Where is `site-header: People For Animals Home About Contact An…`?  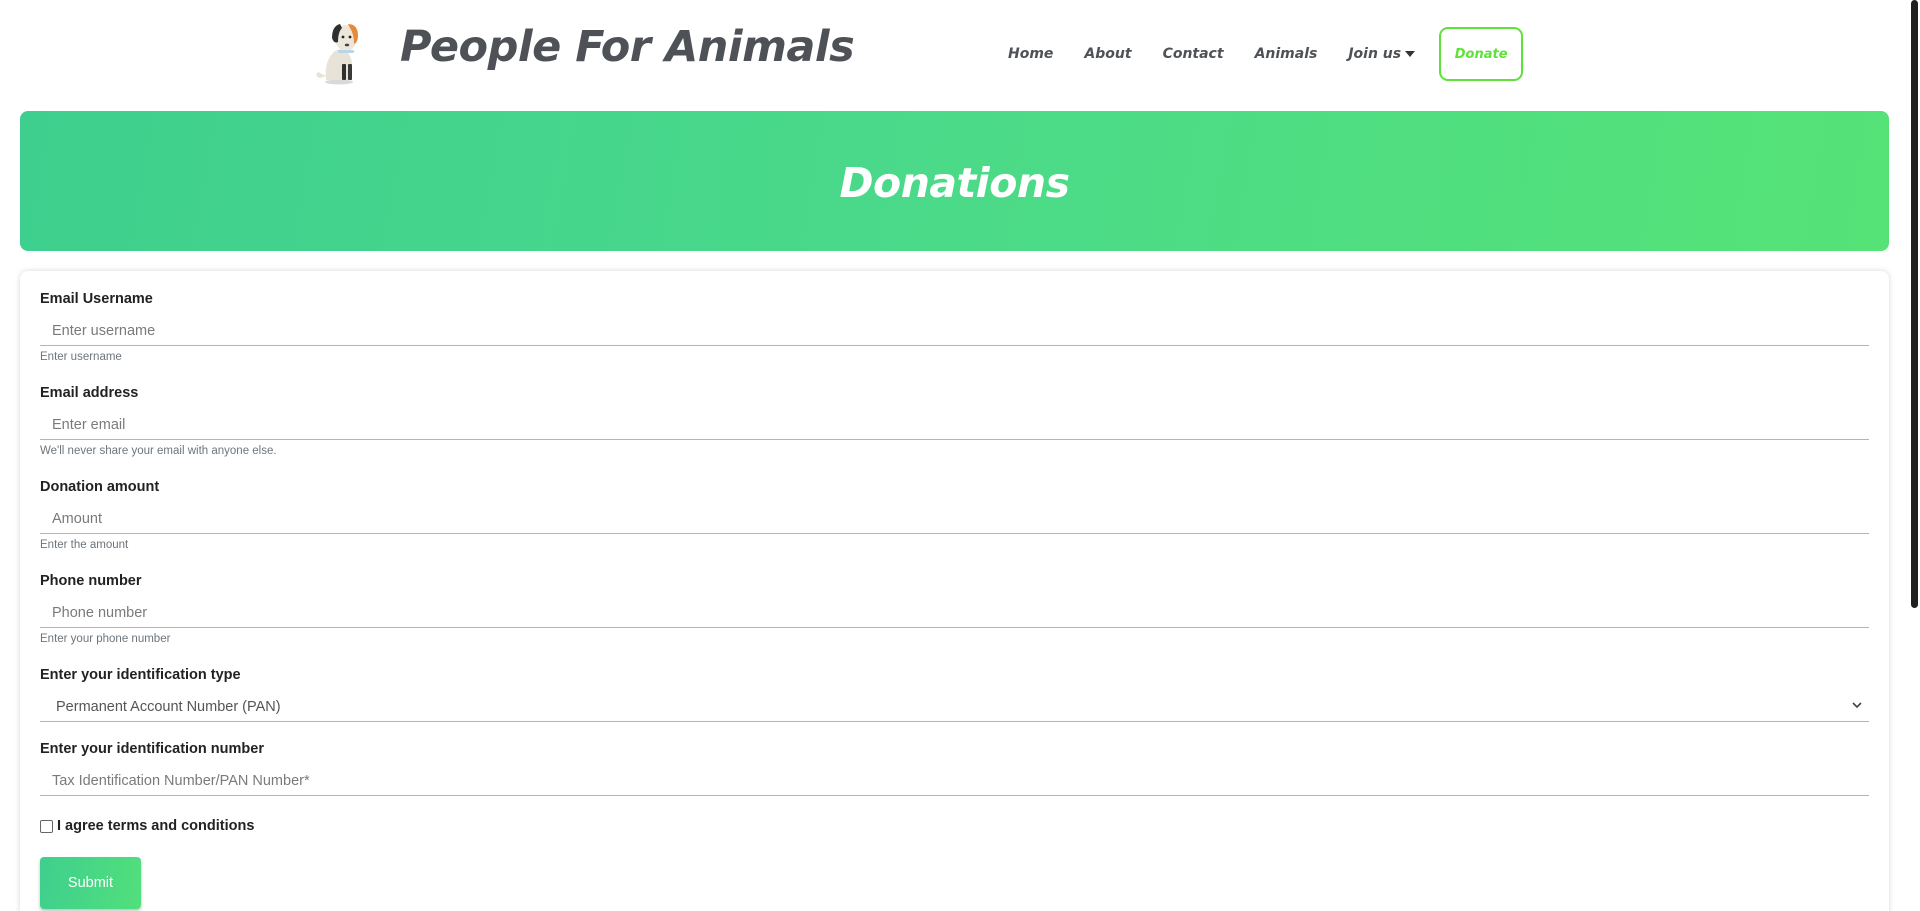 site-header: People For Animals Home About Contact An… is located at coordinates (954, 53).